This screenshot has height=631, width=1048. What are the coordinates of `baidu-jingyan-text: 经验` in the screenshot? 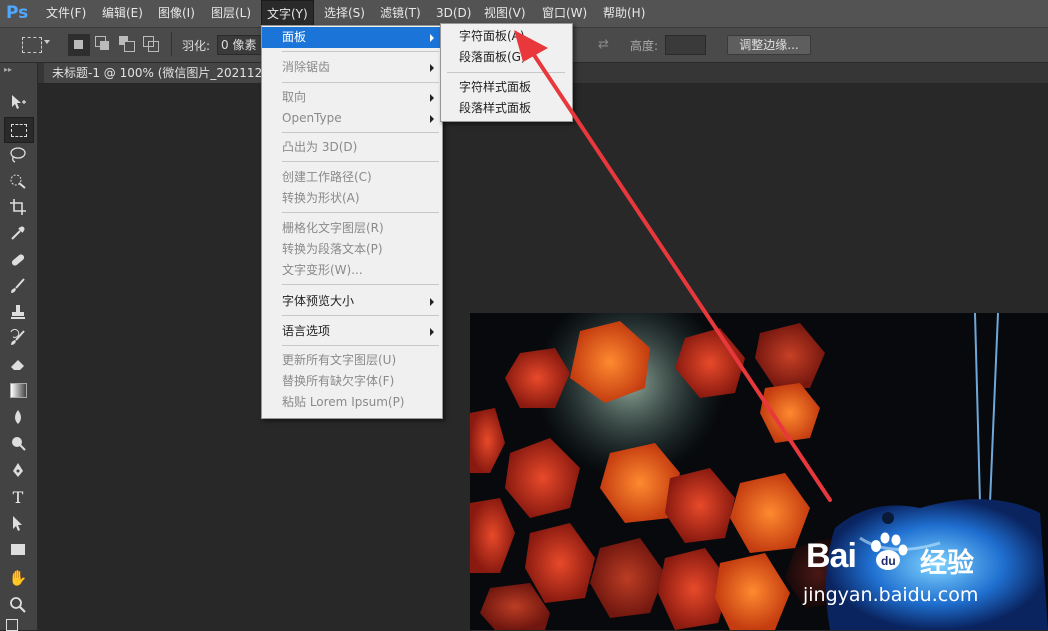 It's located at (947, 563).